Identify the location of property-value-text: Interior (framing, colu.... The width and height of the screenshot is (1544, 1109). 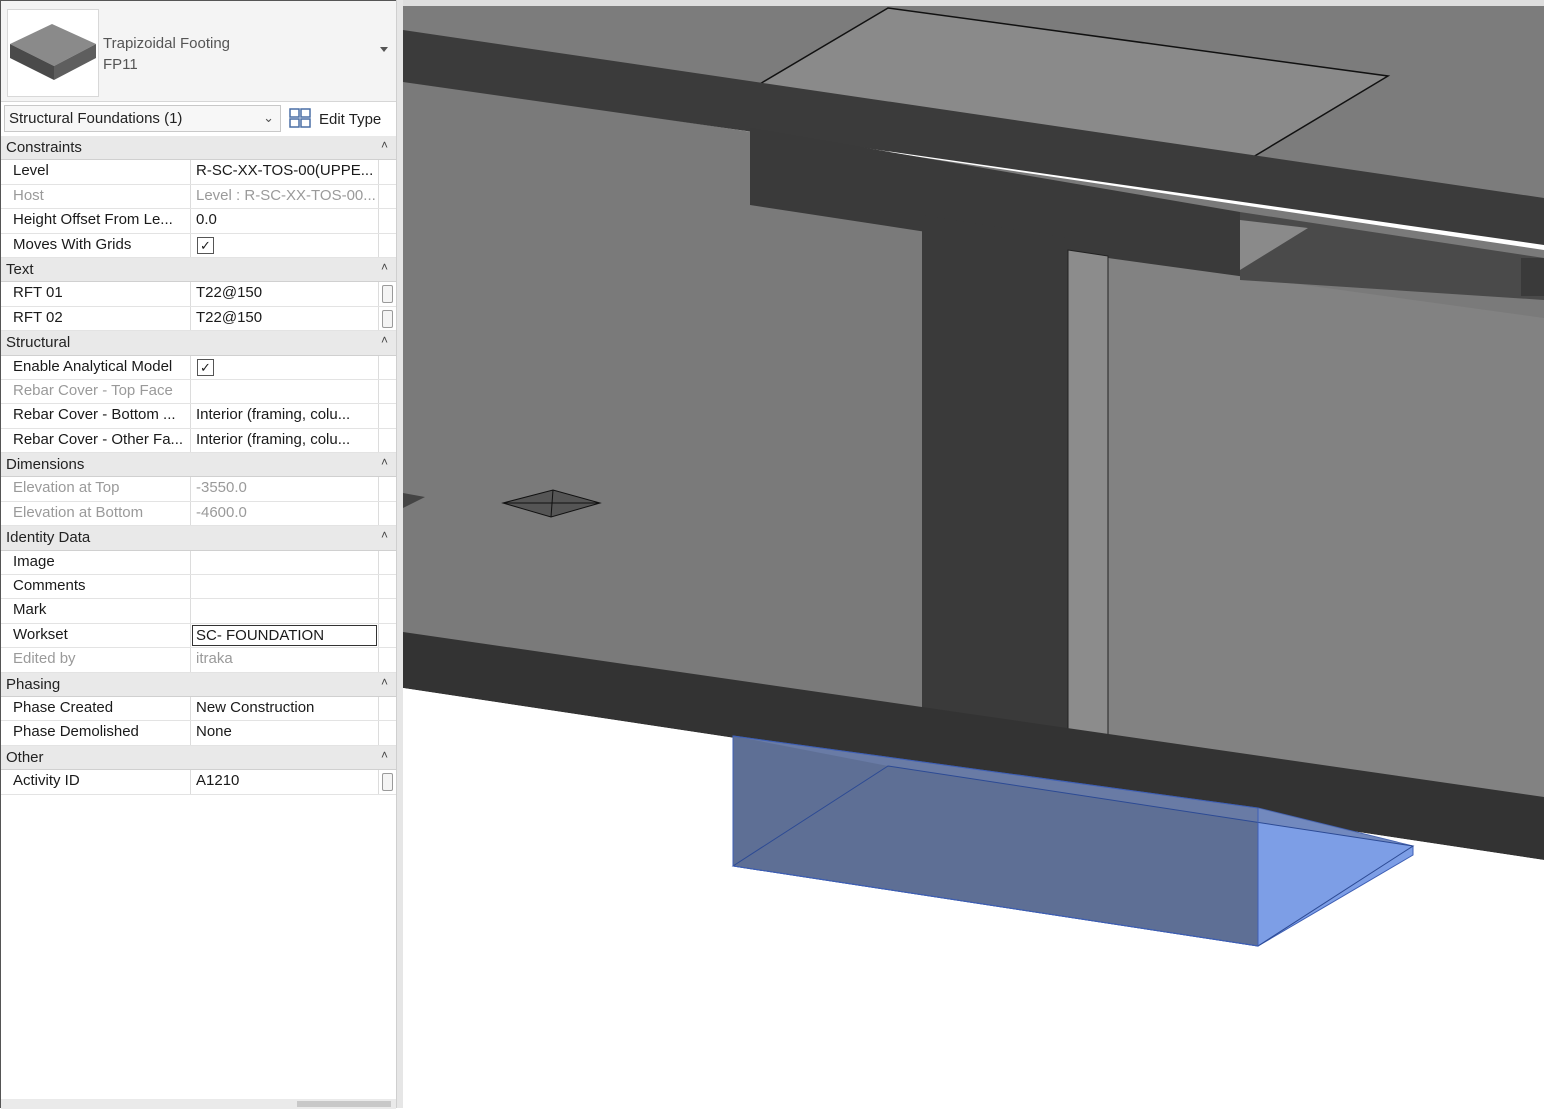
(273, 415).